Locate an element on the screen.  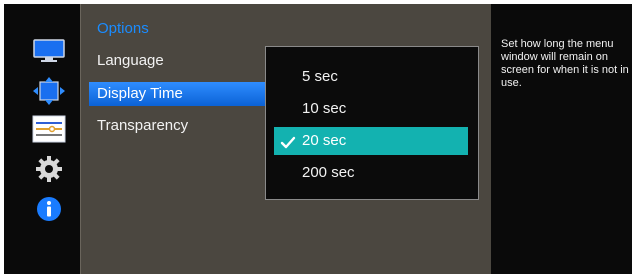
checkmark-icon is located at coordinates (288, 141).